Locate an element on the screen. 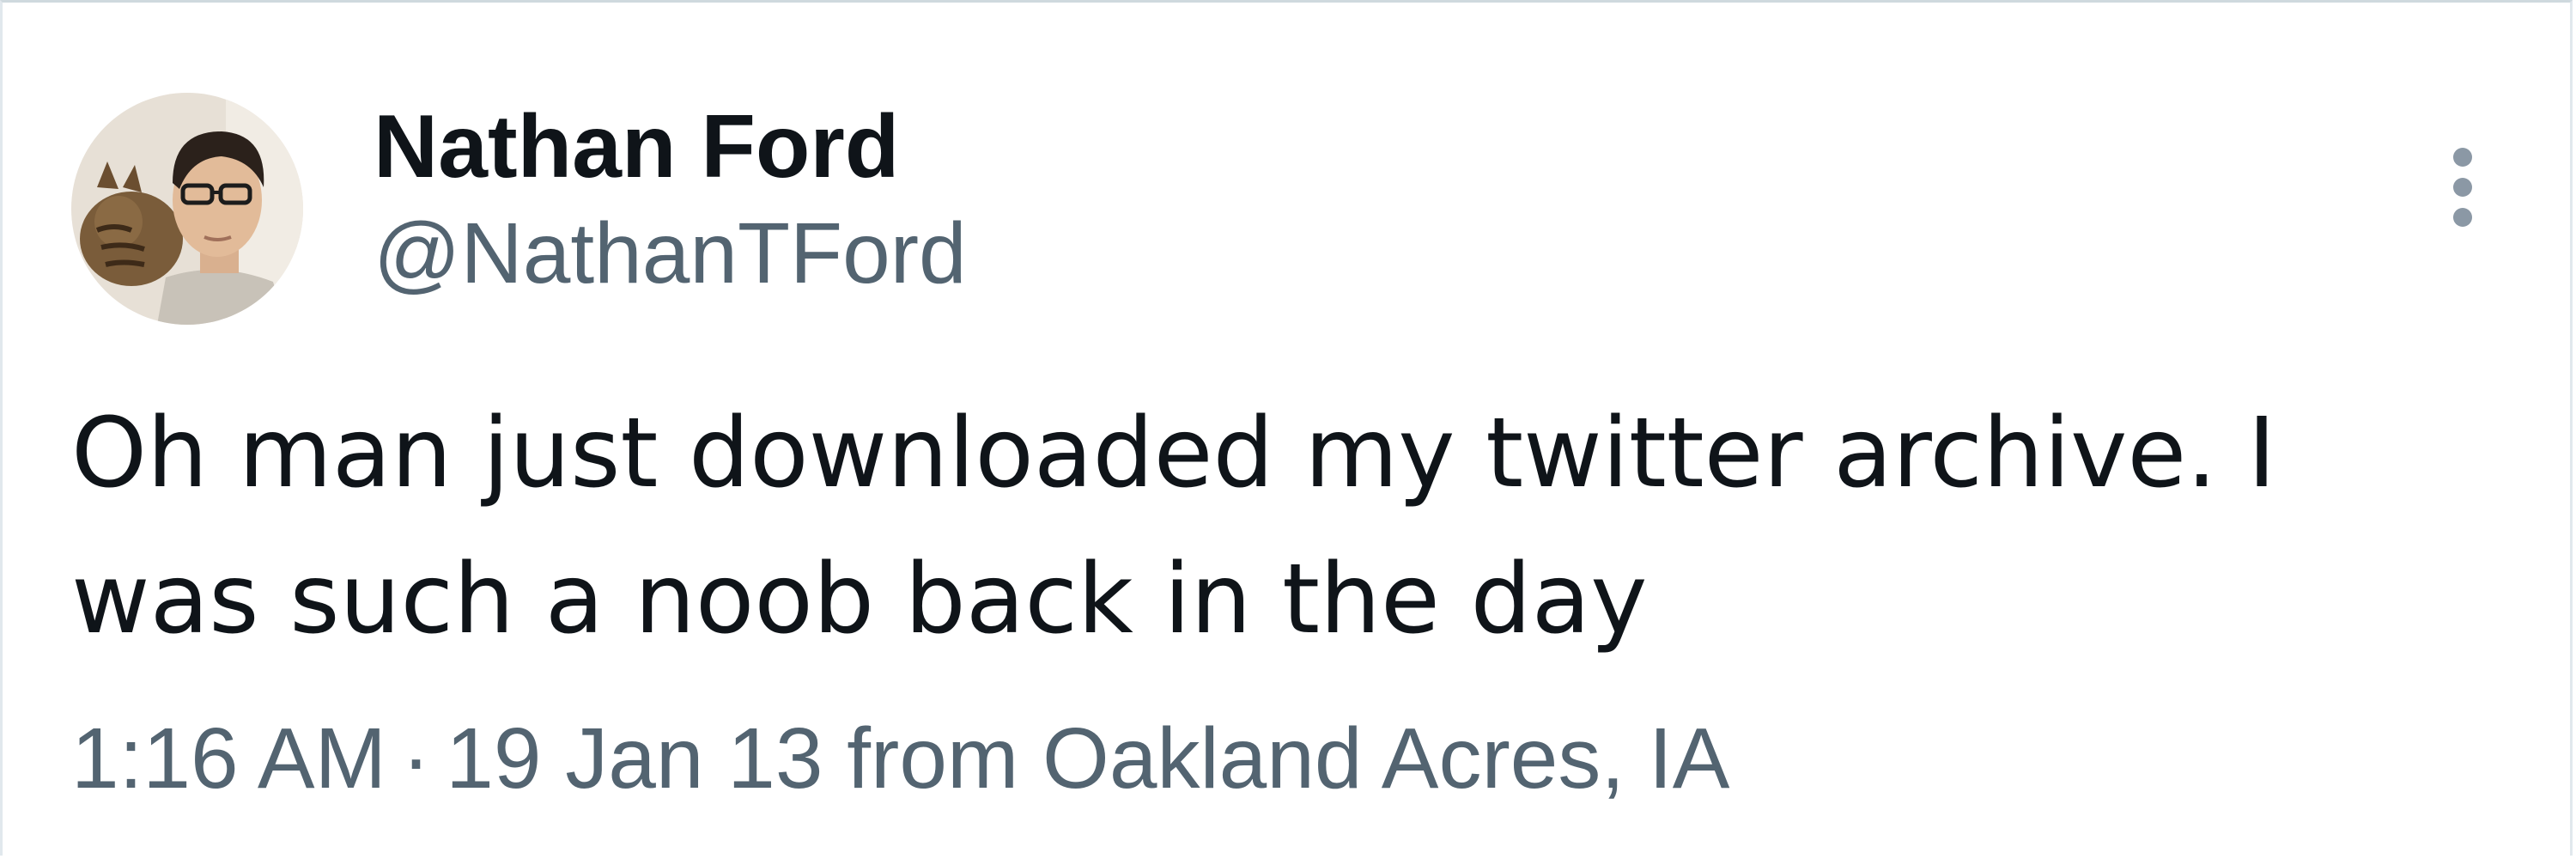 The height and width of the screenshot is (859, 2576). more-vertical-icon is located at coordinates (2463, 188).